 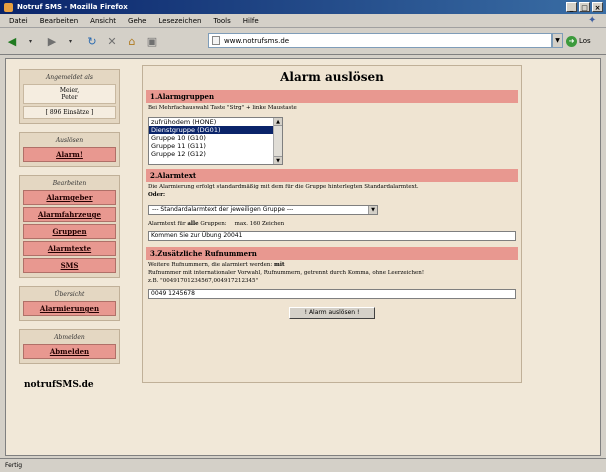 What do you see at coordinates (571, 7) in the screenshot?
I see `minimize-button: _` at bounding box center [571, 7].